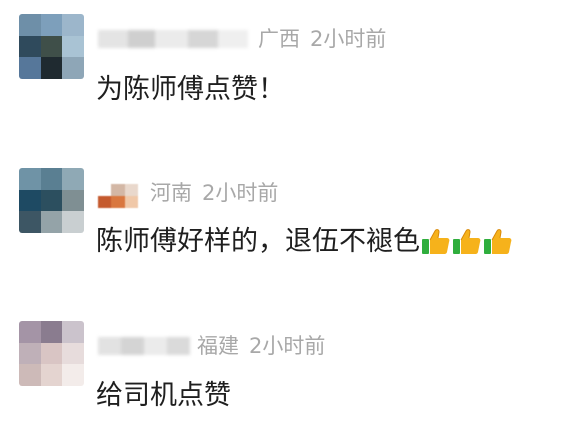 The image size is (573, 423). I want to click on comment-text: 陈师傅好样的，退伍不褪色, so click(304, 242).